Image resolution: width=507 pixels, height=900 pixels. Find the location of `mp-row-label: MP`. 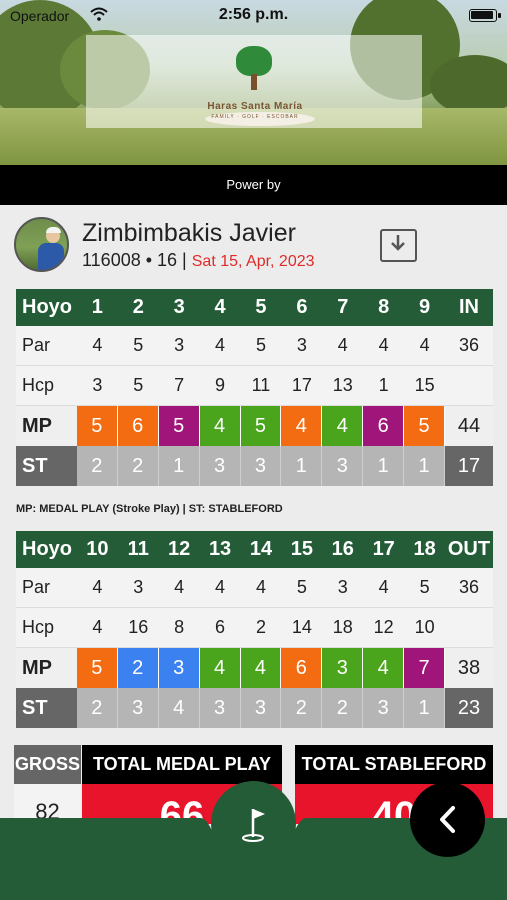

mp-row-label: MP is located at coordinates (37, 425).